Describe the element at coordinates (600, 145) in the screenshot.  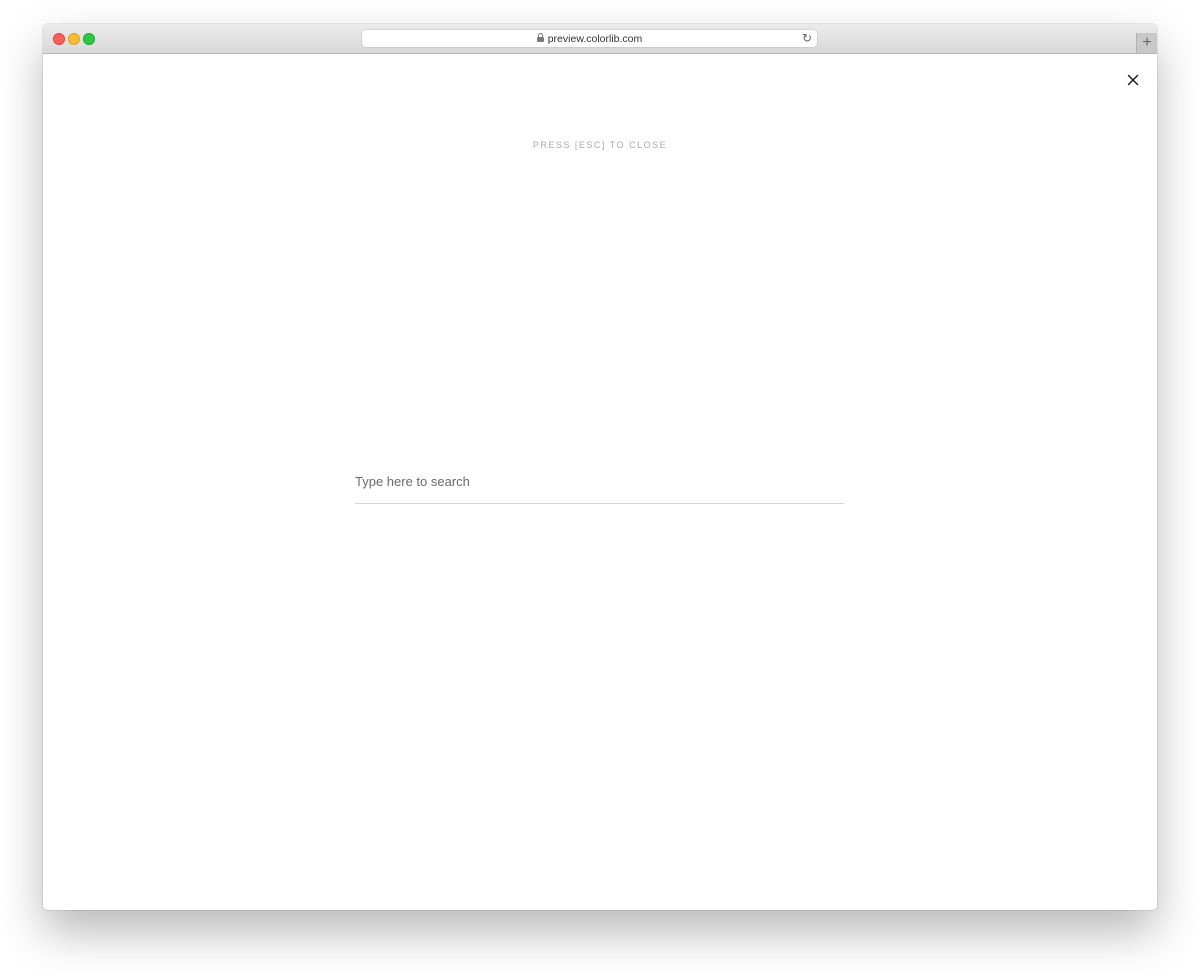
I see `esc-hint: PRESS [ESC] TO CLOSE` at that location.